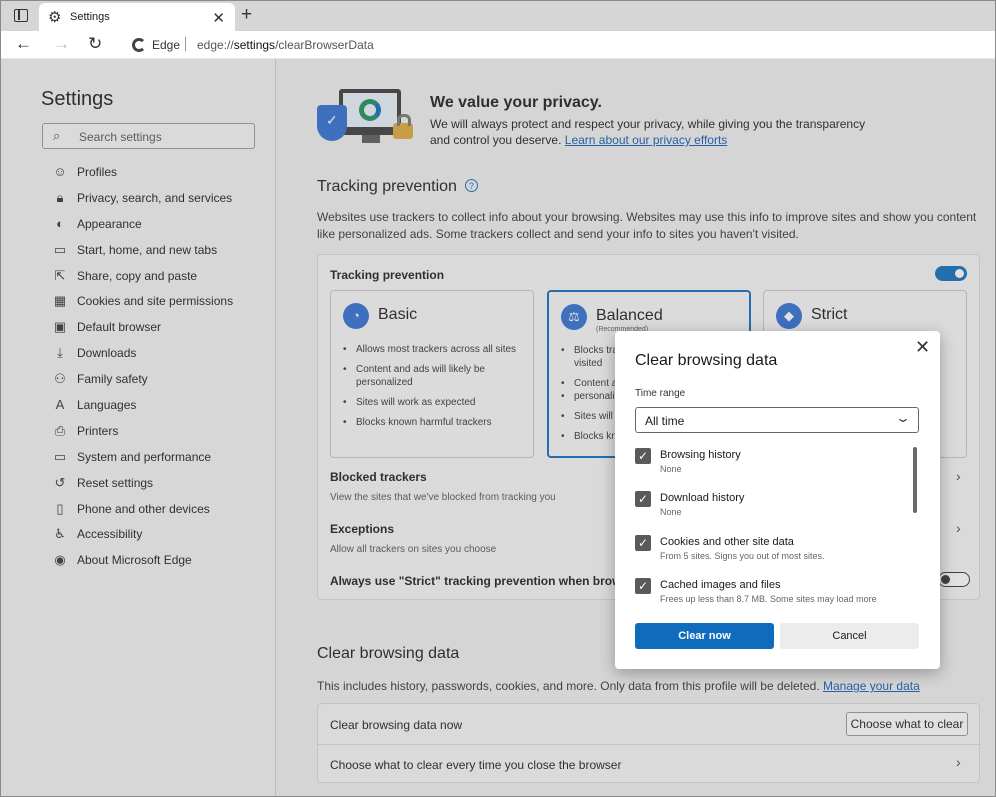  Describe the element at coordinates (61, 44) in the screenshot. I see `forward-arrow-icon: →` at that location.